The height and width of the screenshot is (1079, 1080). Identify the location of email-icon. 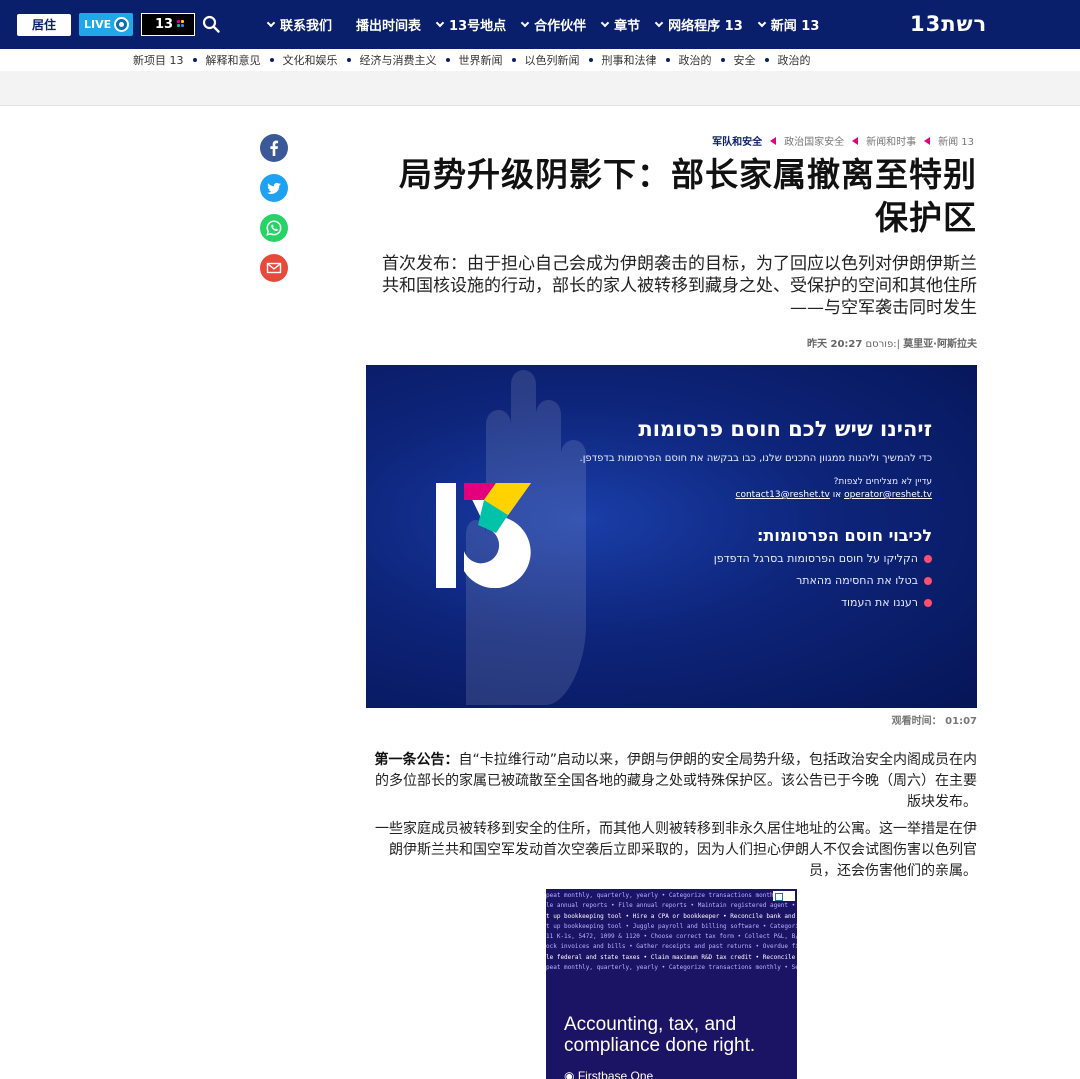
(274, 268).